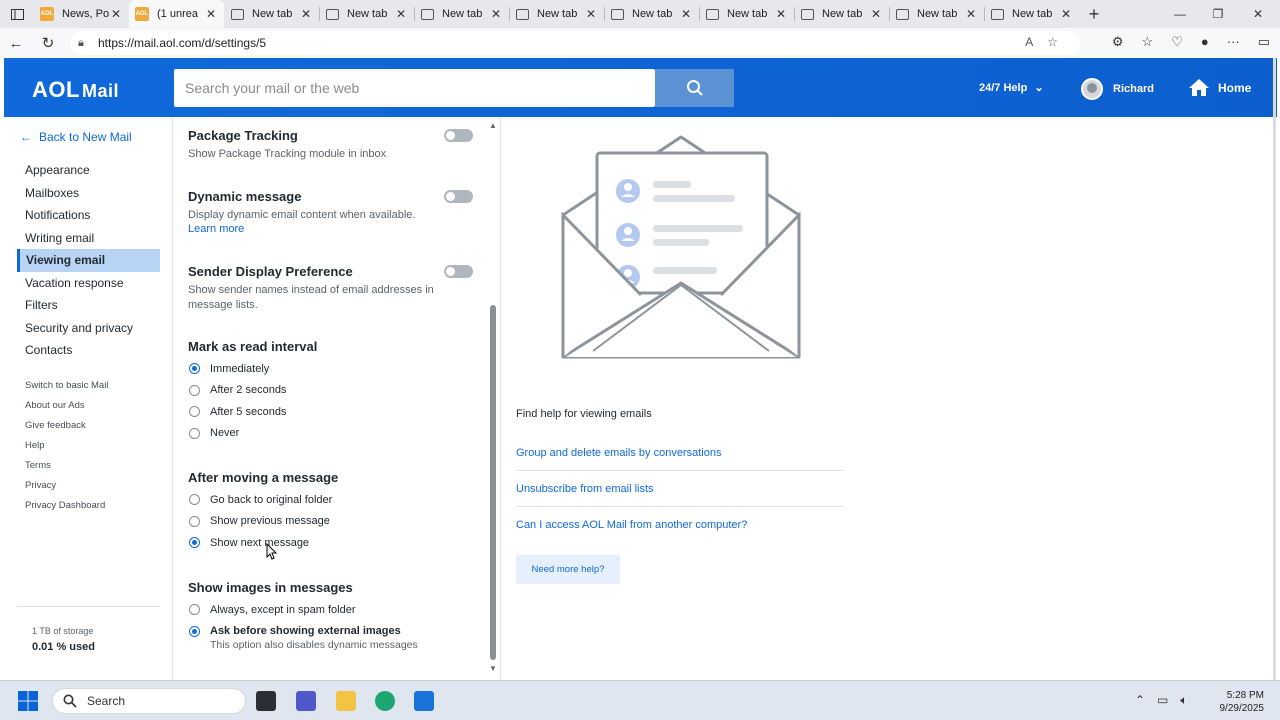 The image size is (1280, 720). Describe the element at coordinates (1048, 42) in the screenshot. I see `read-aloud-and-favorite-icons: A☆` at that location.